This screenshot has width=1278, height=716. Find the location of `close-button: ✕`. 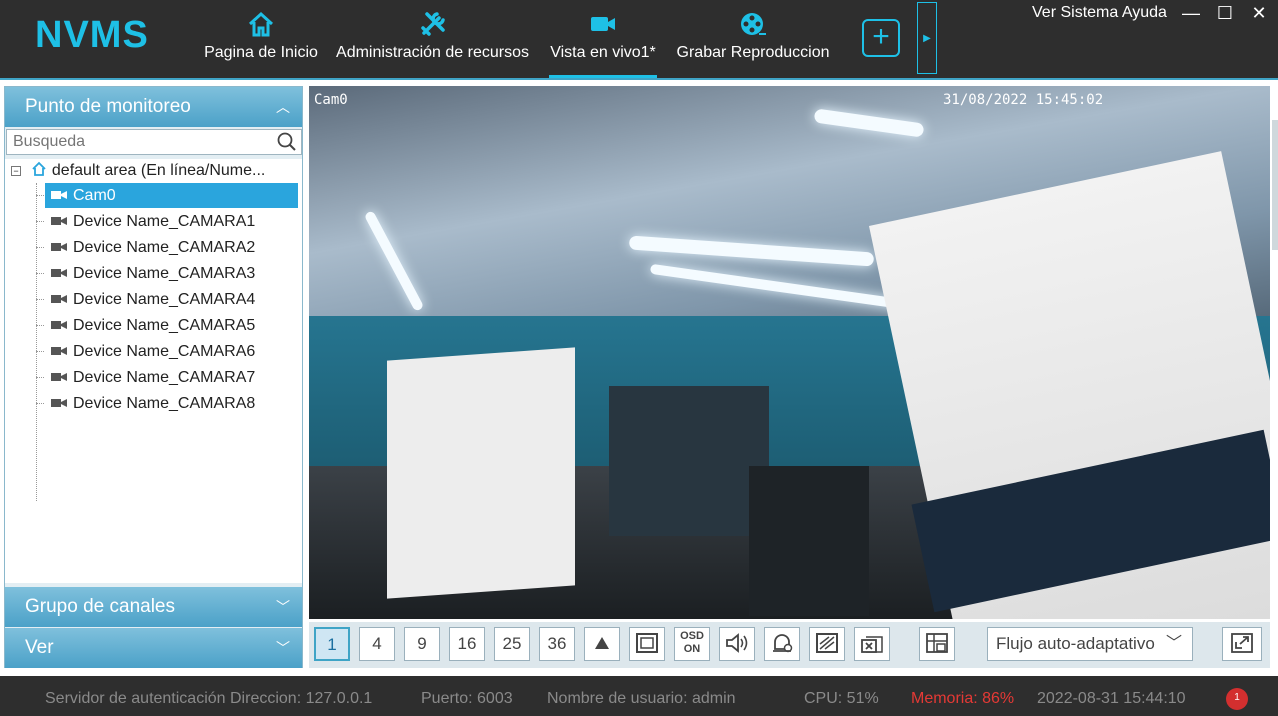

close-button: ✕ is located at coordinates (1259, 13).